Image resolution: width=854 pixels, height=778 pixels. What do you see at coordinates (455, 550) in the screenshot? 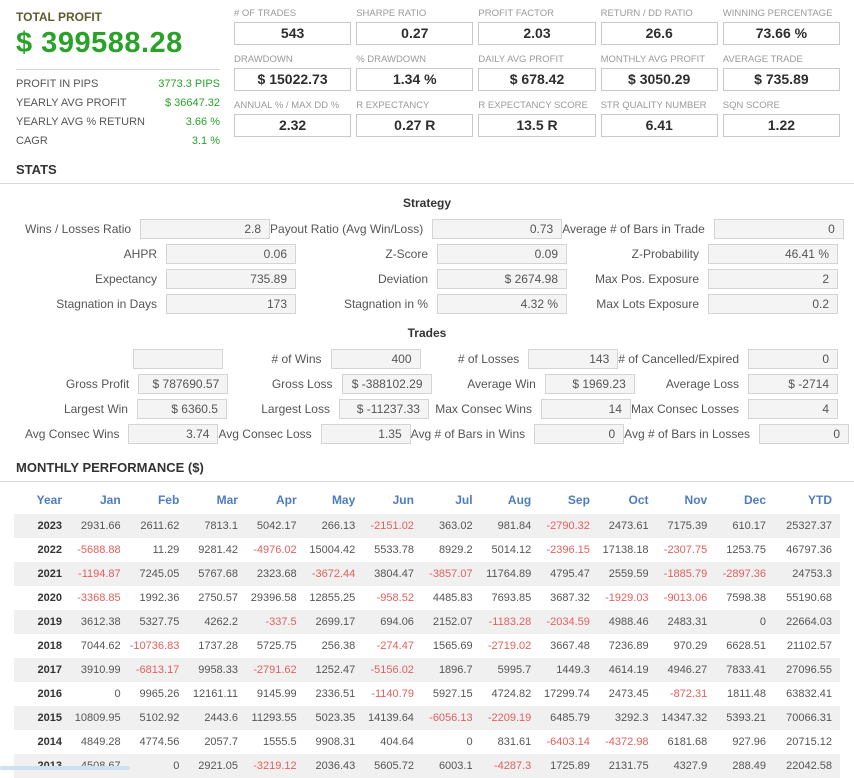
I see `monthly-cell: 8929.2` at bounding box center [455, 550].